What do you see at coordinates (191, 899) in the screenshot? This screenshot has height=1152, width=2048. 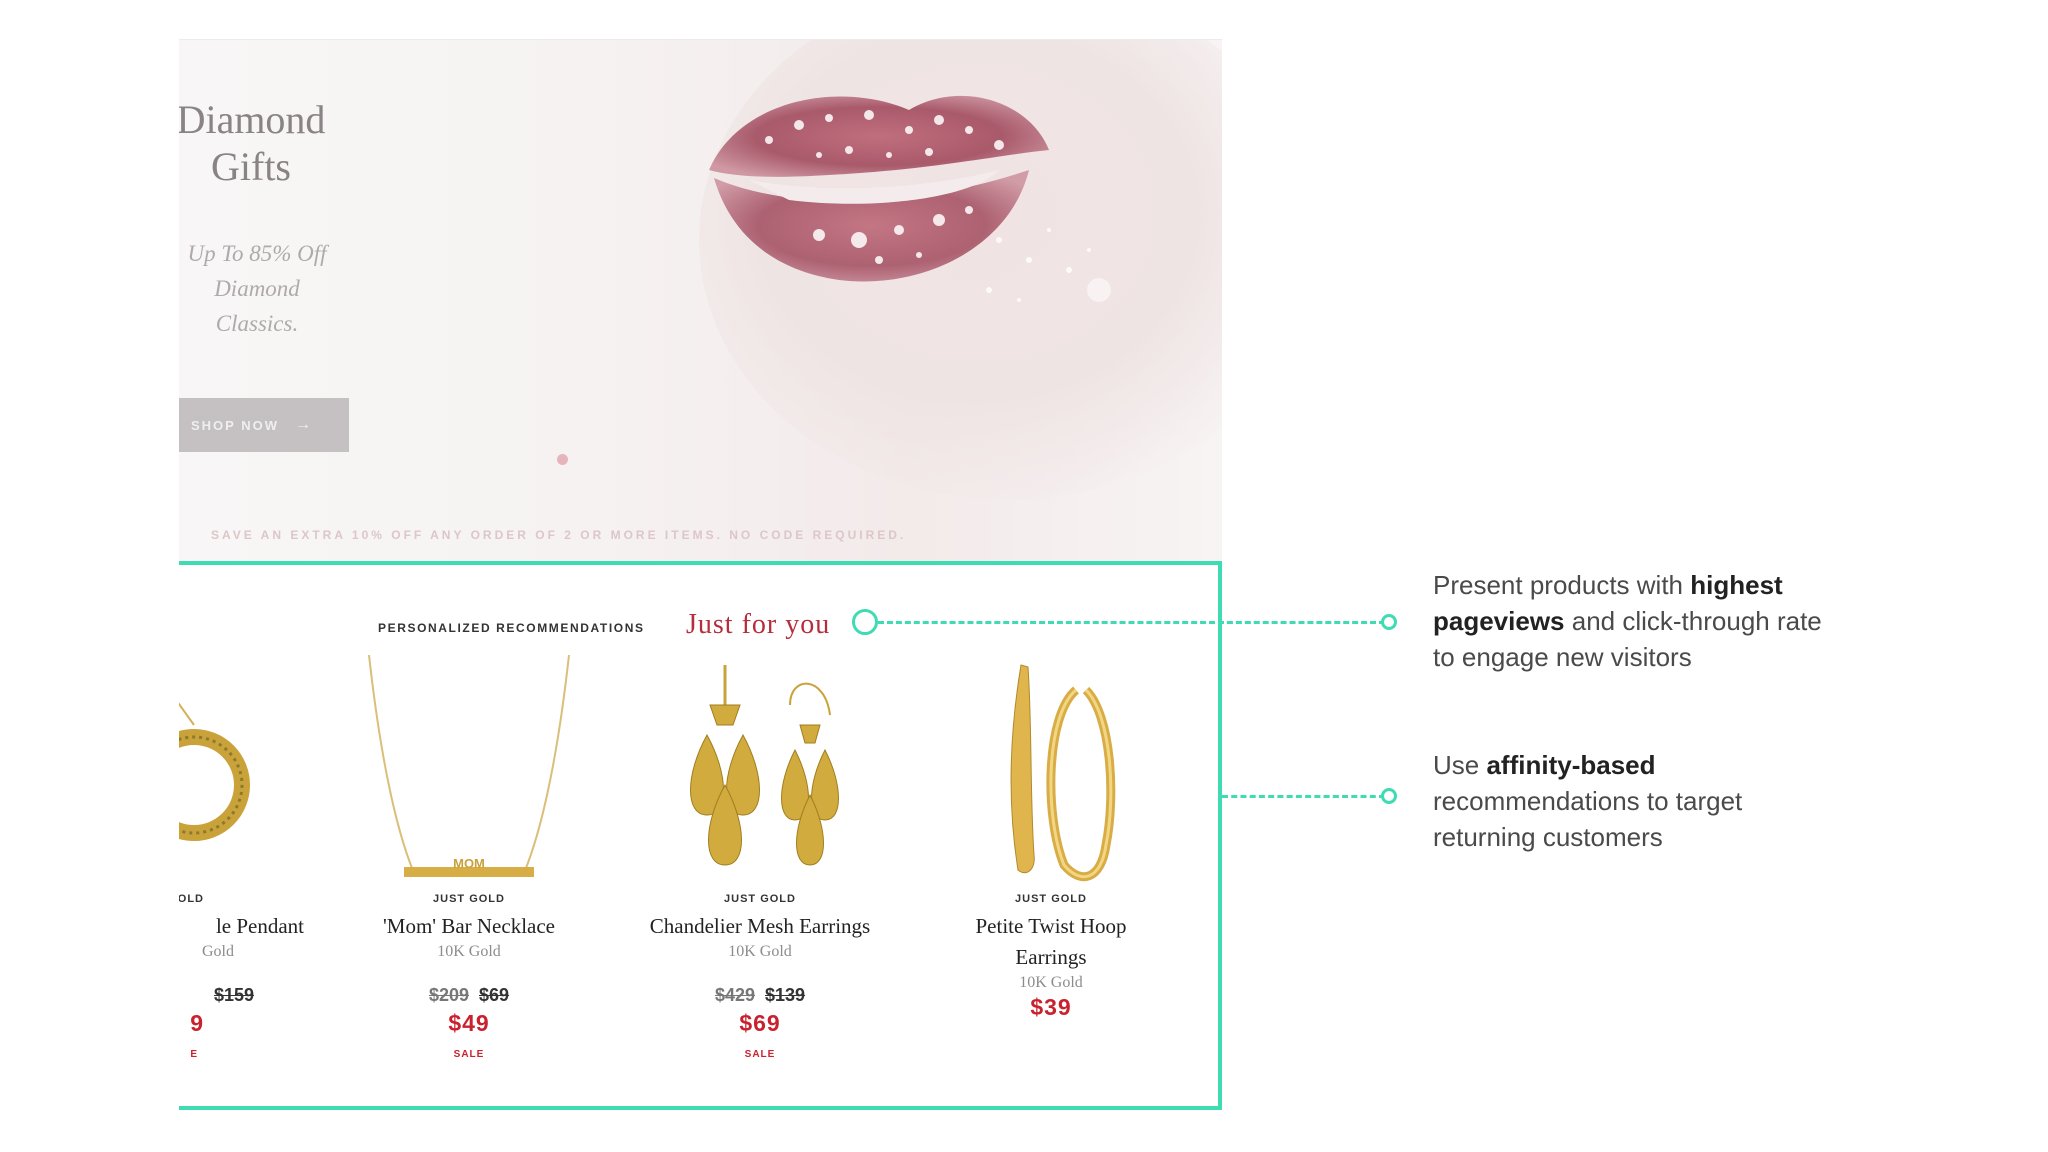 I see `product-brand: GOLD` at bounding box center [191, 899].